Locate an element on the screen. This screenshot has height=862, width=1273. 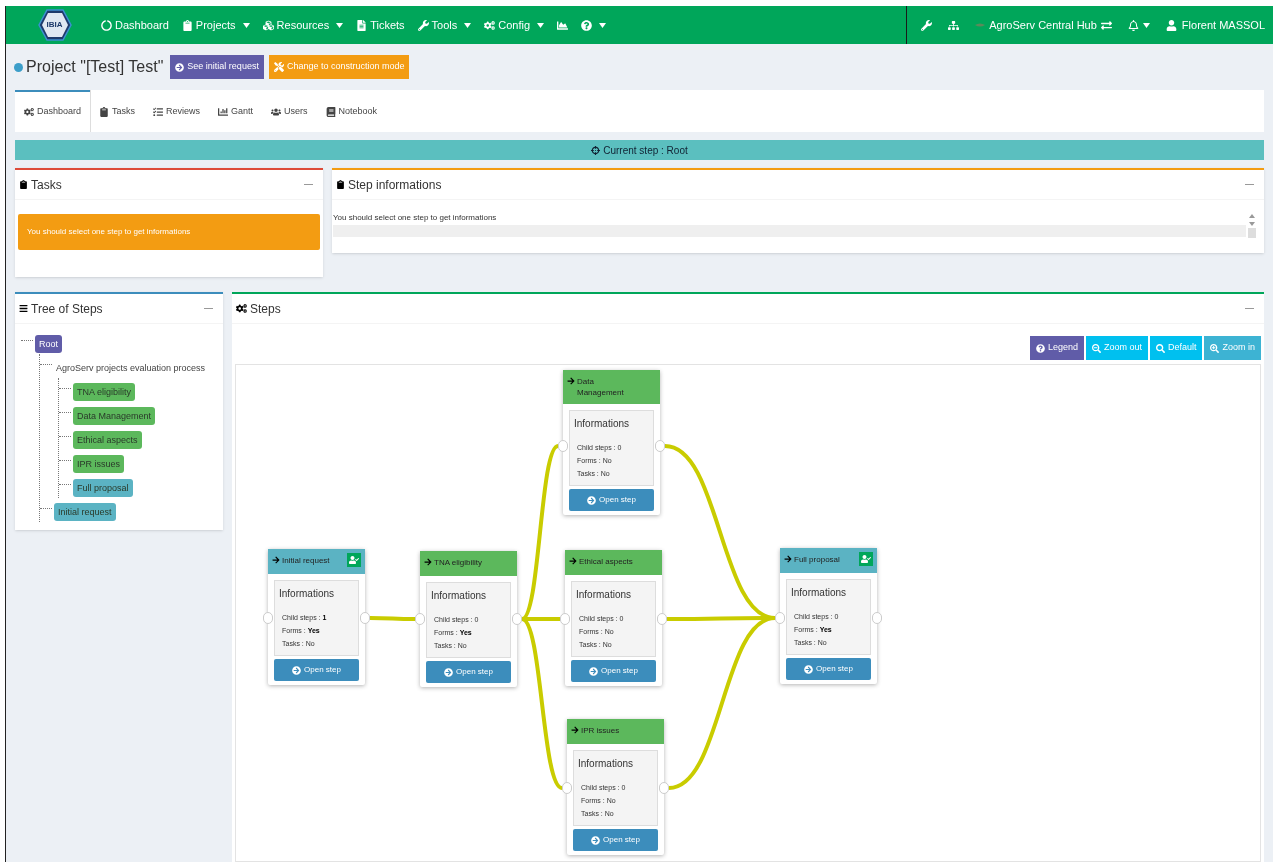
area-chart-icon is located at coordinates (563, 25).